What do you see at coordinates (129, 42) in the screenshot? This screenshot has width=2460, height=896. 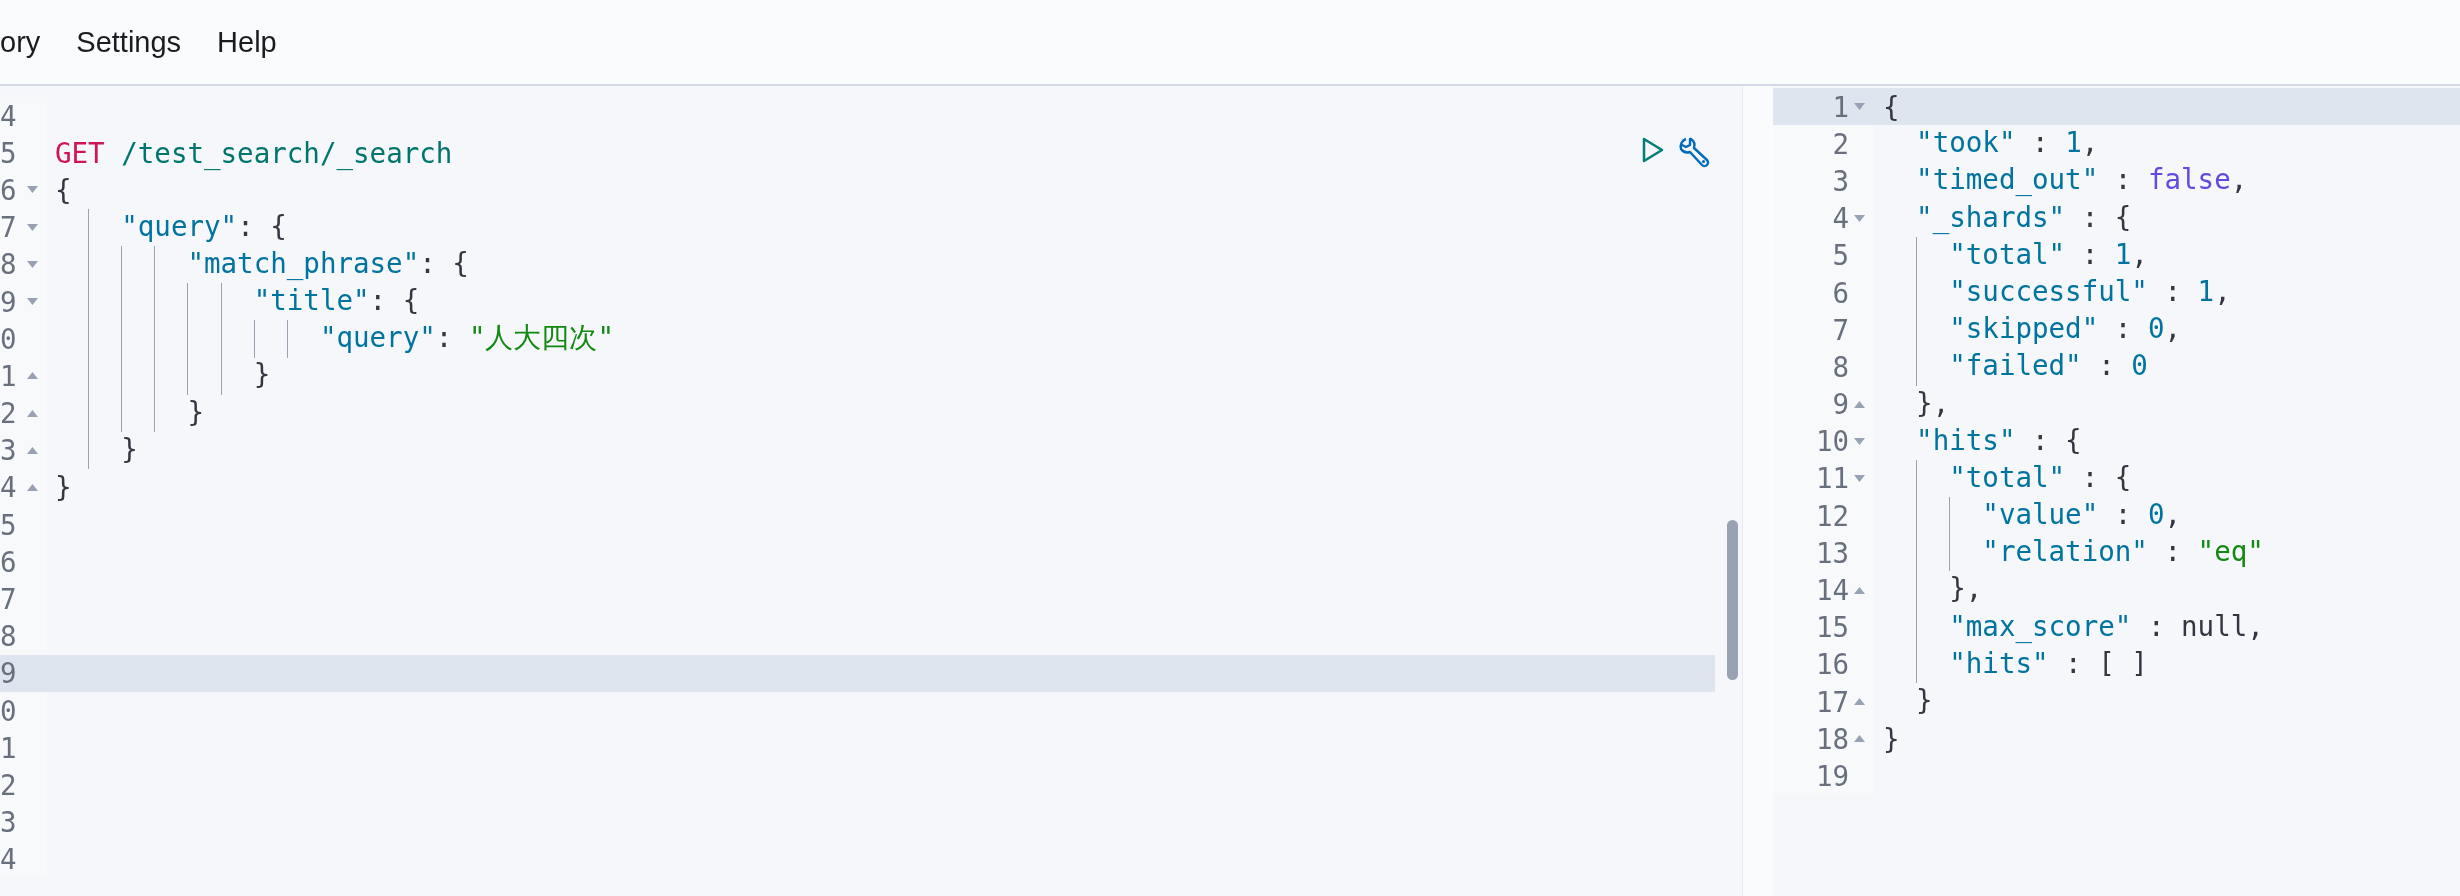 I see `menu-item: Settings` at bounding box center [129, 42].